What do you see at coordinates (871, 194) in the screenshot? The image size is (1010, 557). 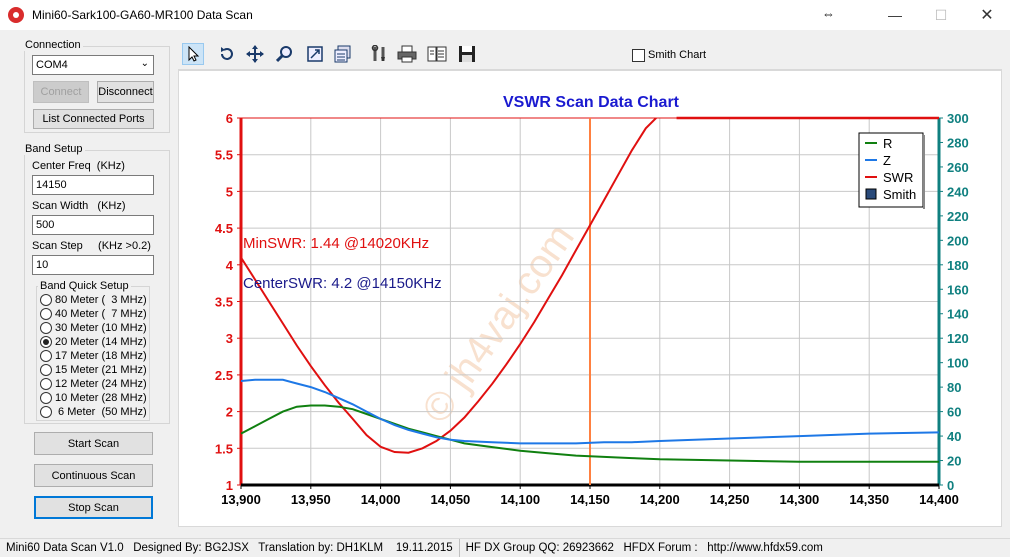 I see `legend-swatch-smith` at bounding box center [871, 194].